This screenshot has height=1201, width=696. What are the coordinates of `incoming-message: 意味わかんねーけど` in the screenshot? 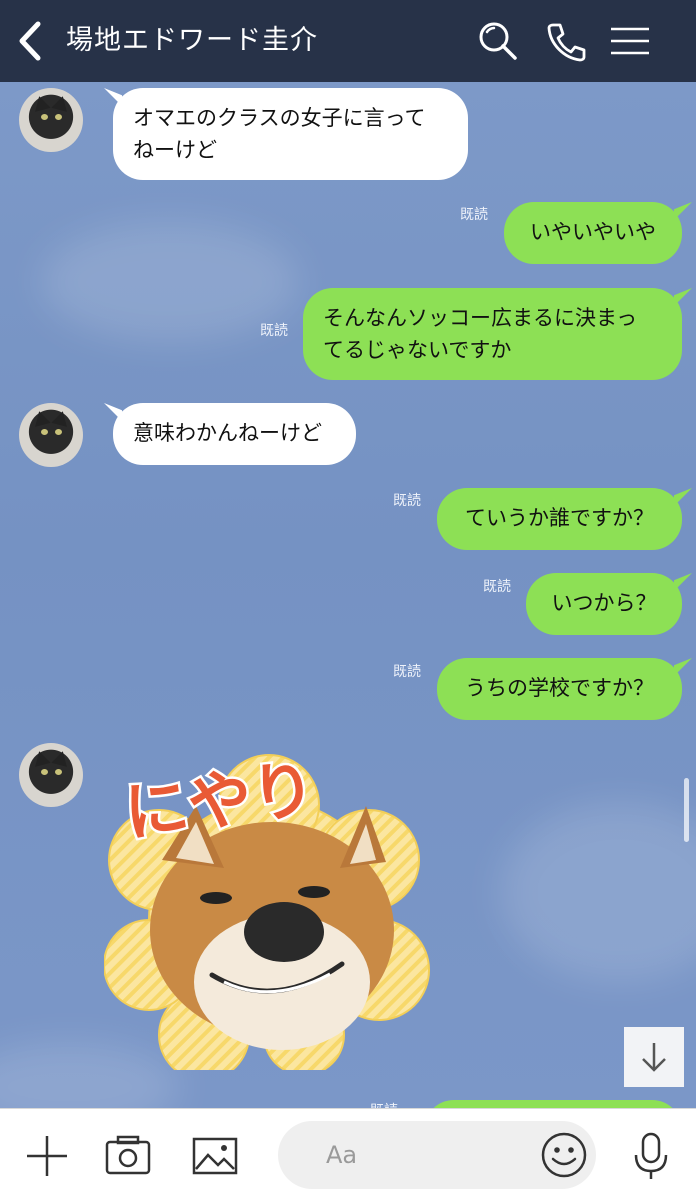 It's located at (234, 434).